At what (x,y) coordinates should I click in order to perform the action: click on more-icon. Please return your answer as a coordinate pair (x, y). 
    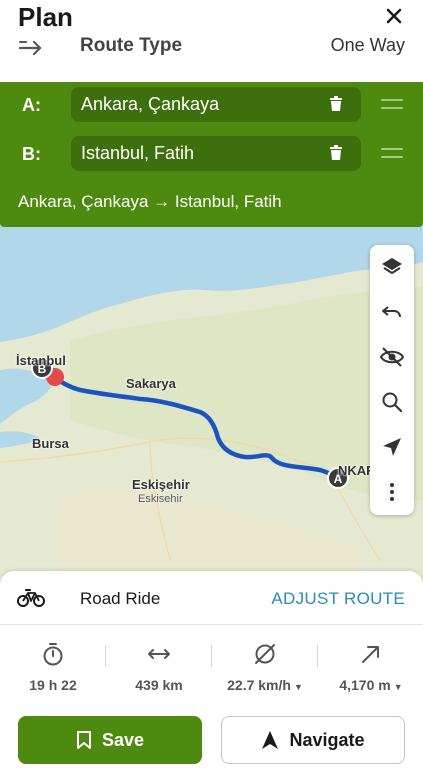
    Looking at the image, I should click on (392, 492).